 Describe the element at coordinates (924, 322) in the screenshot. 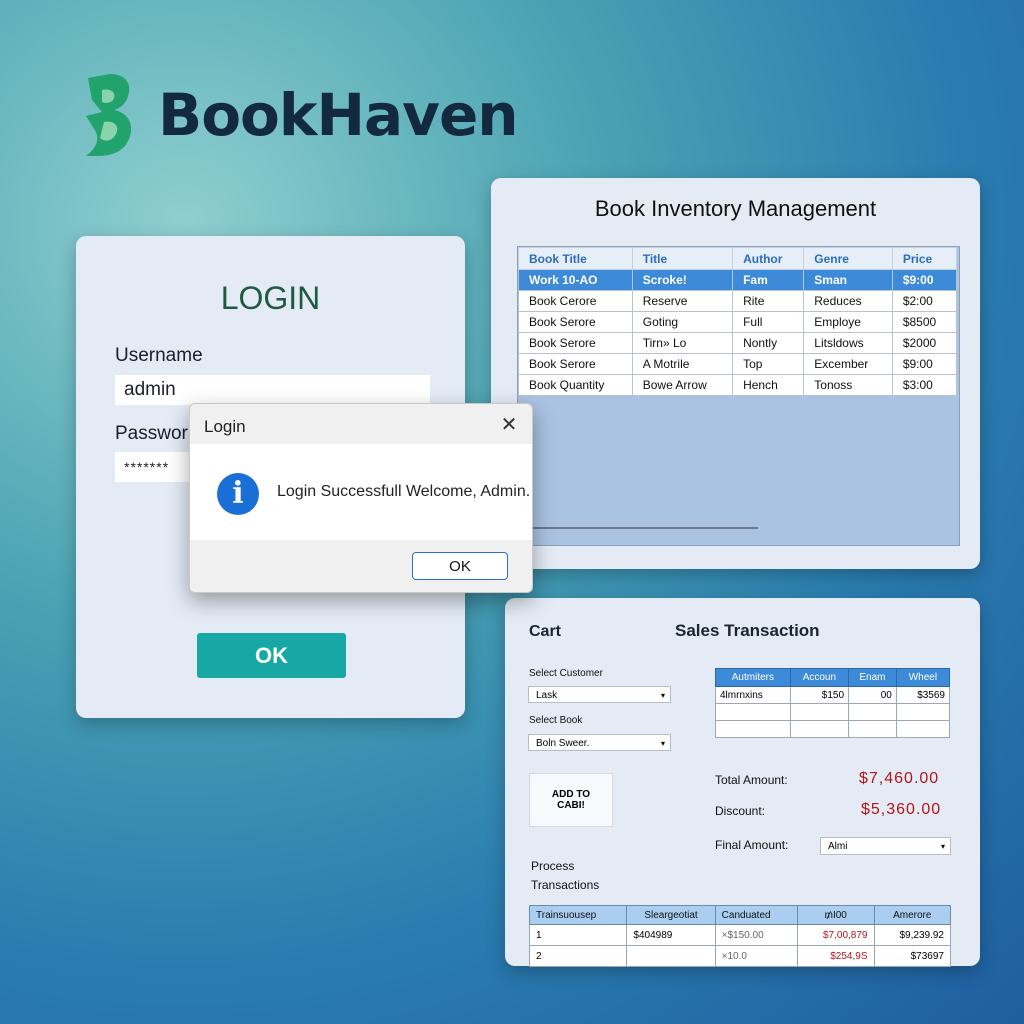

I see `table-cell: $8500` at that location.